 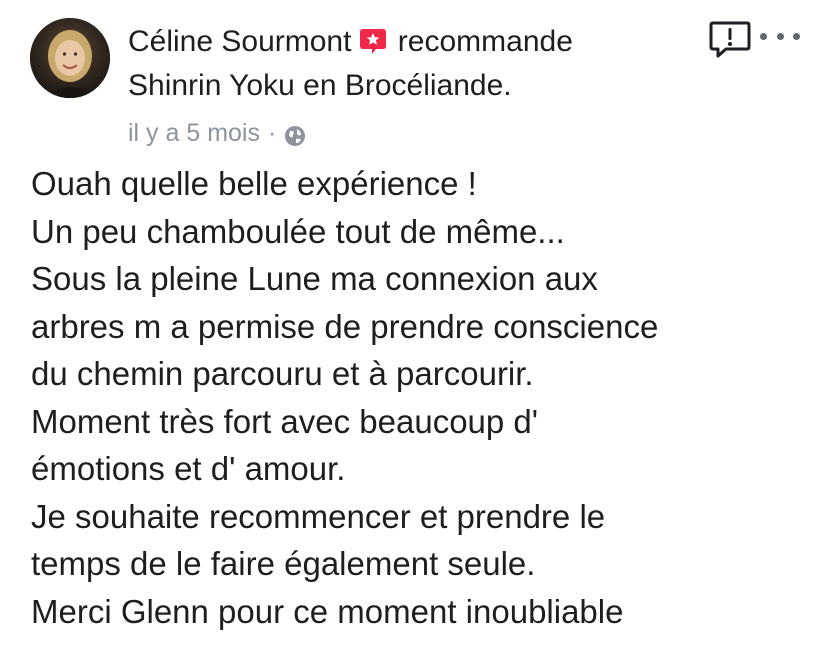 What do you see at coordinates (194, 133) in the screenshot?
I see `timestamp: il y a 5 mois` at bounding box center [194, 133].